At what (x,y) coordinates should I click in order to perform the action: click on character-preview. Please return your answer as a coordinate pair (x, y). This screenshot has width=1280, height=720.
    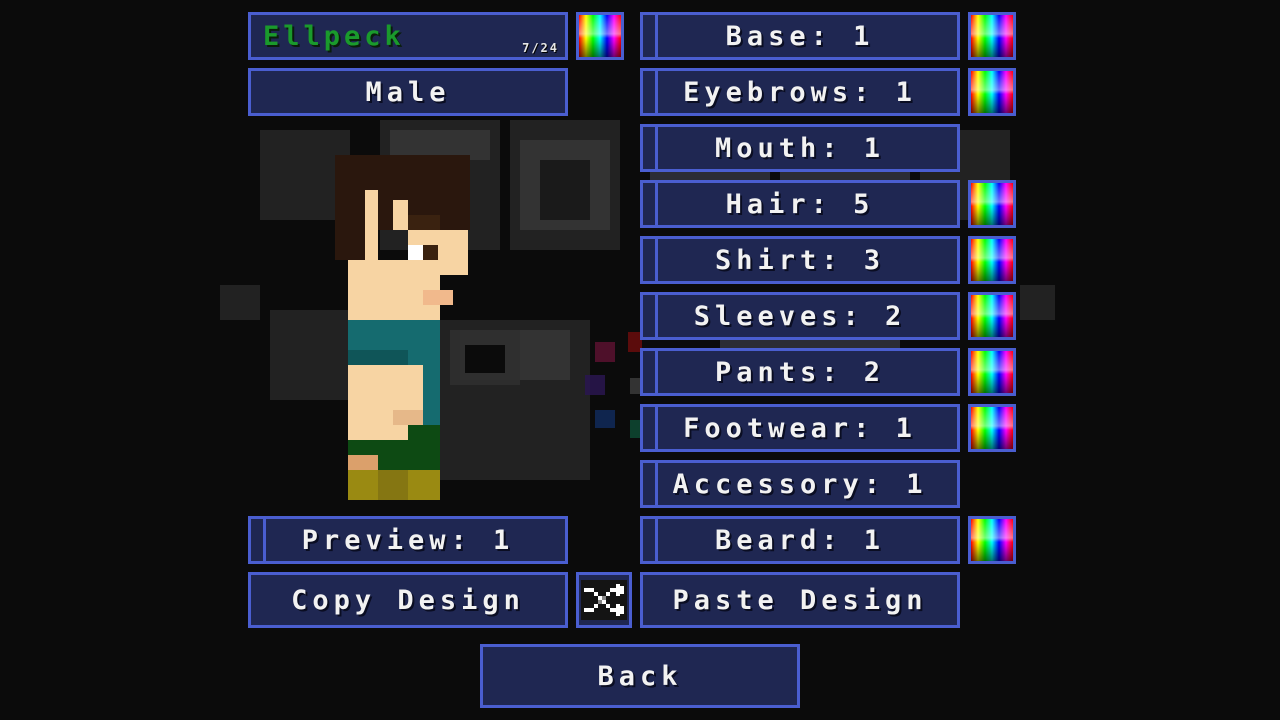
    Looking at the image, I should click on (402, 327).